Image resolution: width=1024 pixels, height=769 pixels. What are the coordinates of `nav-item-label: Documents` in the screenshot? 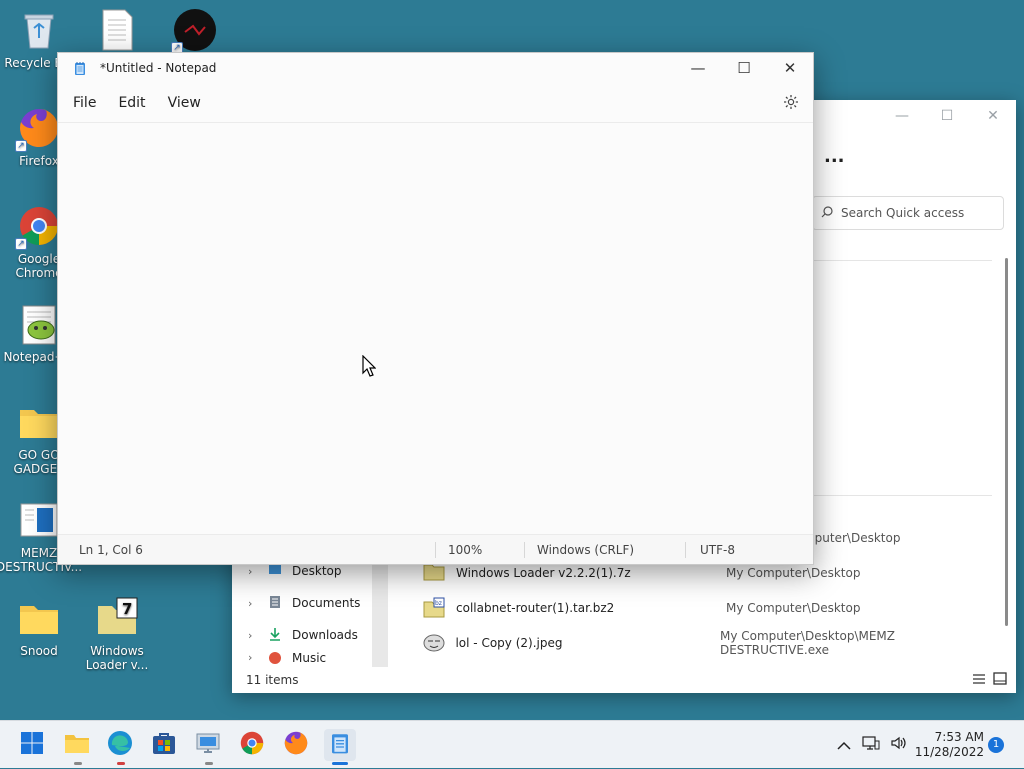 It's located at (326, 603).